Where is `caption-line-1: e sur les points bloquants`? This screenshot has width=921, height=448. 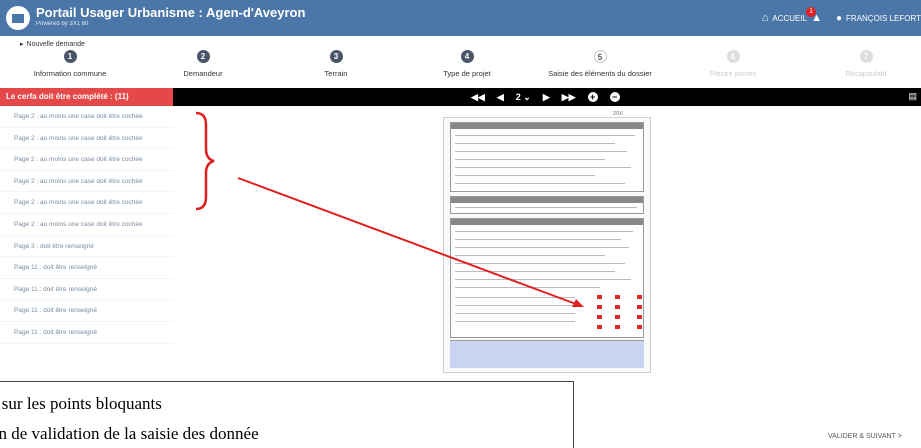
caption-line-1: e sur les points bloquants is located at coordinates (81, 403).